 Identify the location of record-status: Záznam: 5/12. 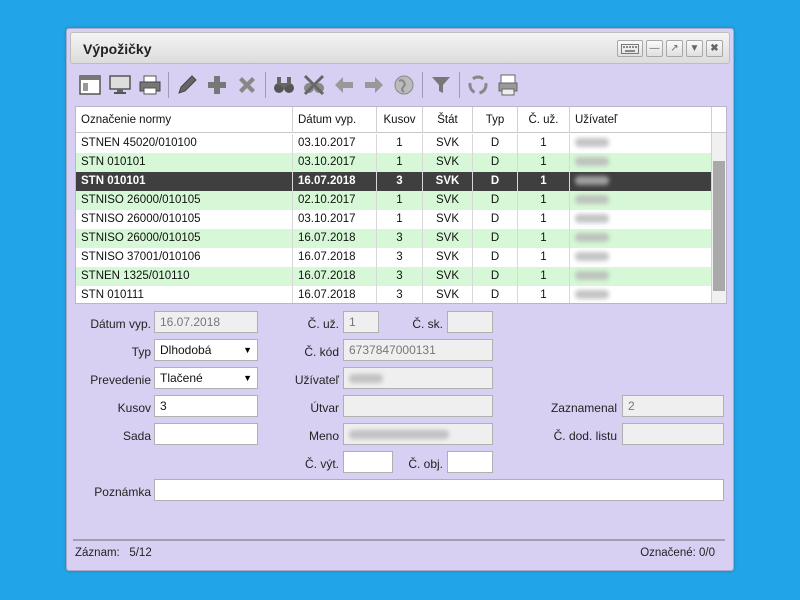
(113, 553).